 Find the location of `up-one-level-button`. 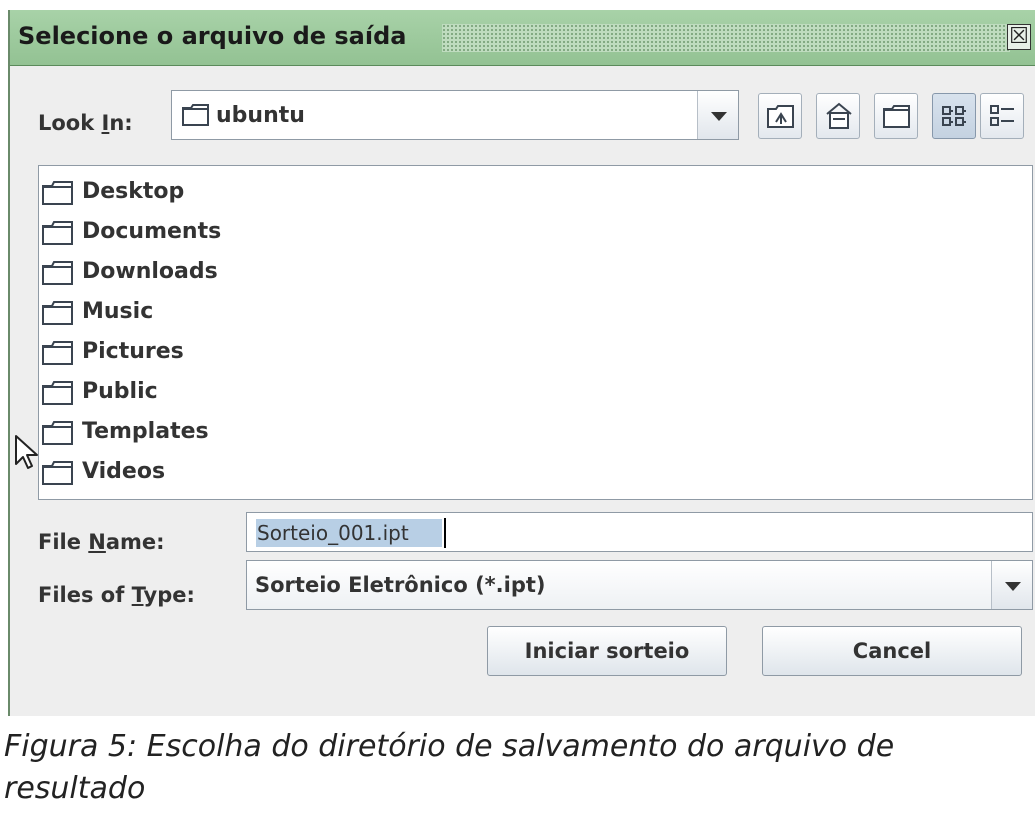

up-one-level-button is located at coordinates (780, 116).